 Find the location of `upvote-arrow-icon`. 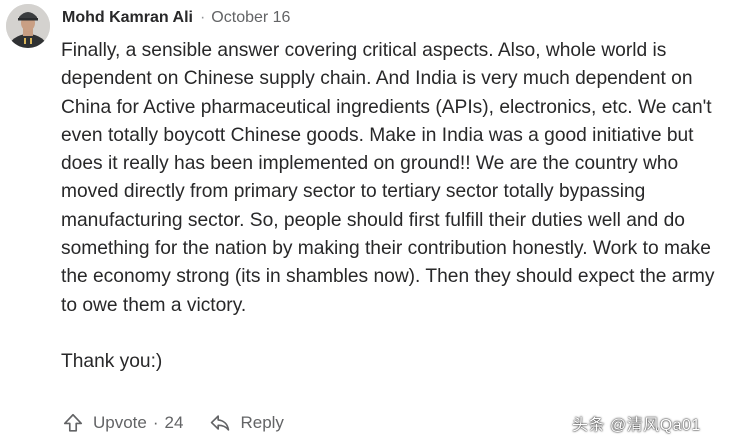

upvote-arrow-icon is located at coordinates (73, 423).